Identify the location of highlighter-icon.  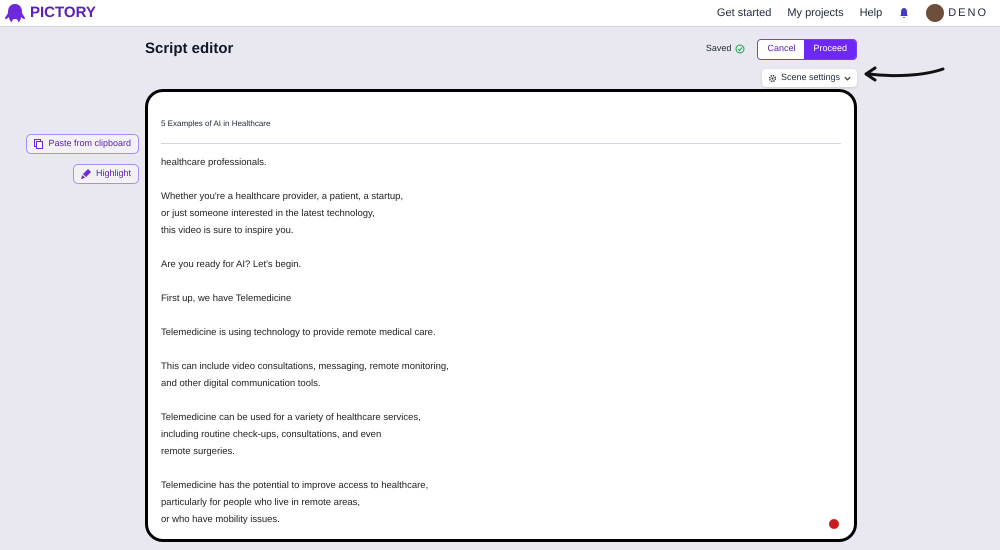
(85, 174).